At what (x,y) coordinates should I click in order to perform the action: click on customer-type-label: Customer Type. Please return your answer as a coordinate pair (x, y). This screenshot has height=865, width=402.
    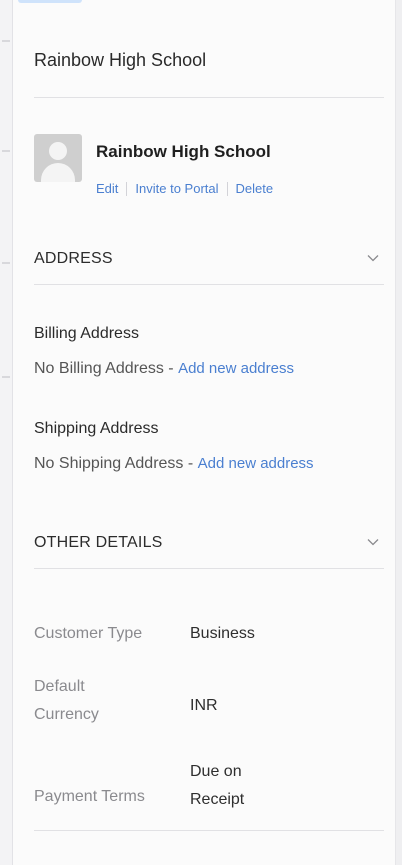
    Looking at the image, I should click on (88, 634).